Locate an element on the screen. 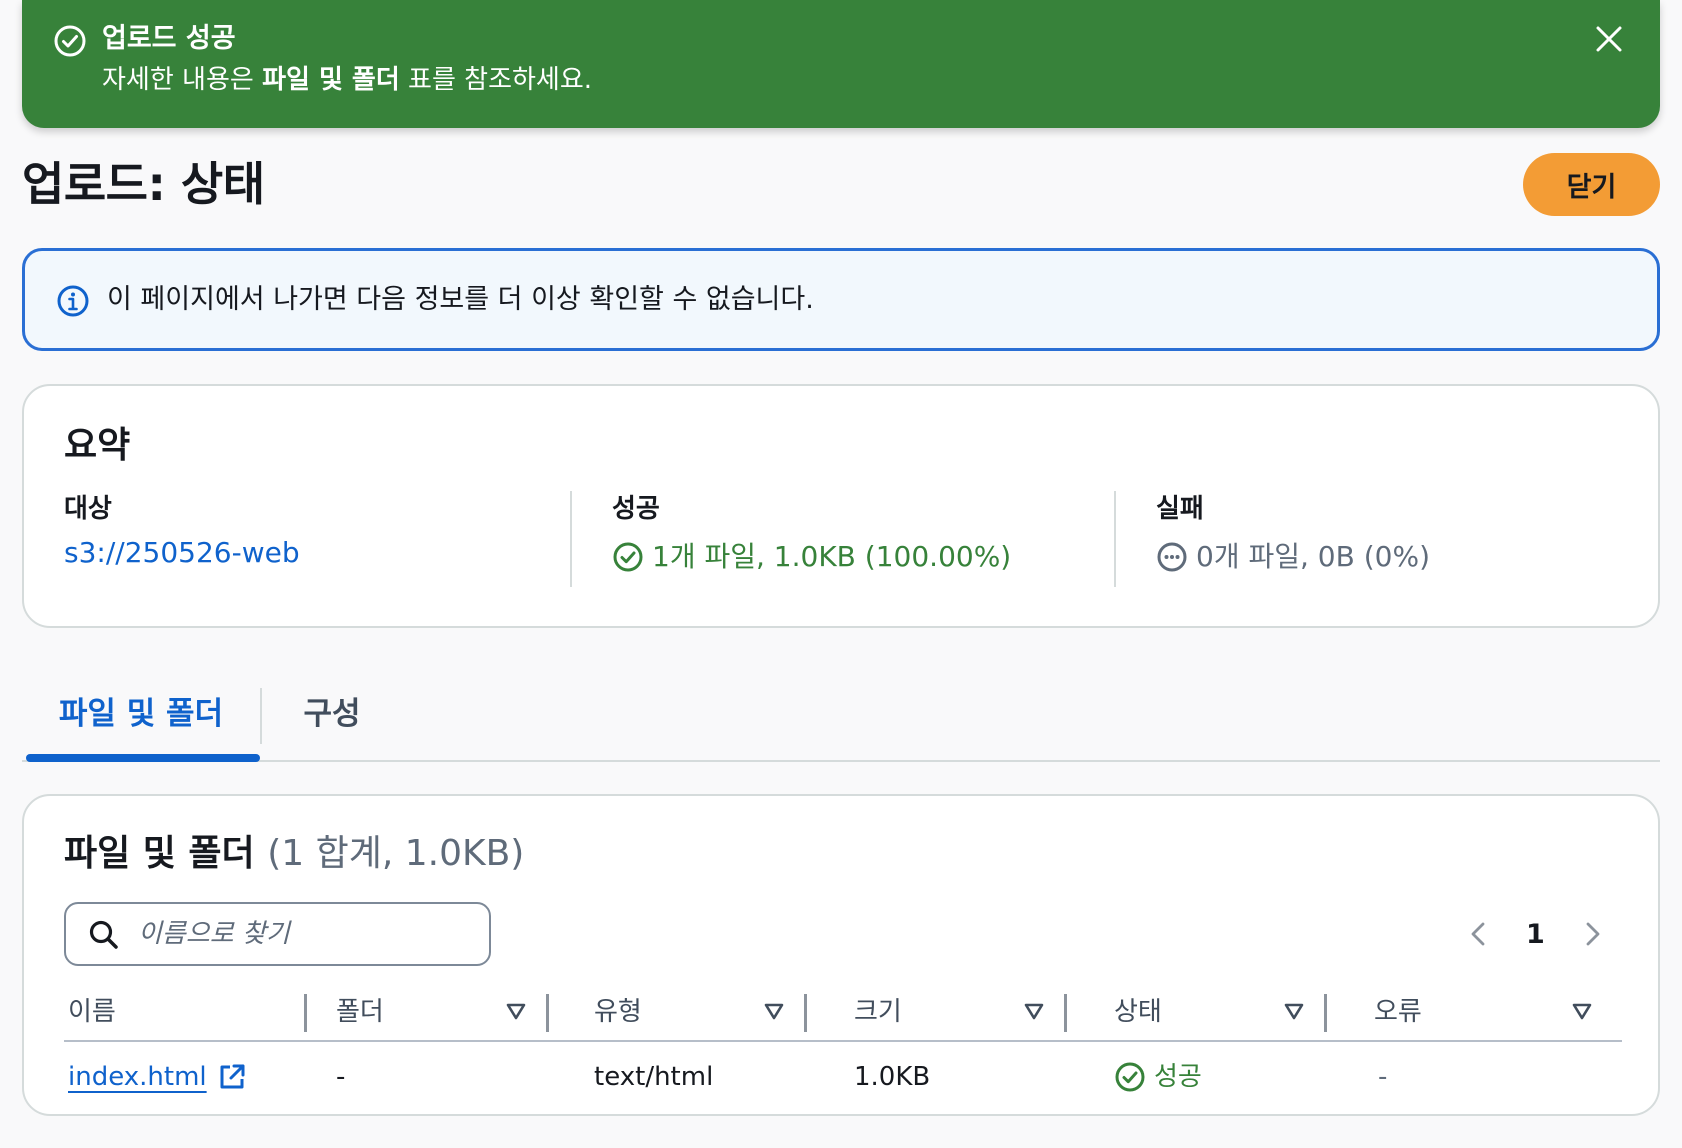 Image resolution: width=1682 pixels, height=1148 pixels. file-folder: - is located at coordinates (341, 1077).